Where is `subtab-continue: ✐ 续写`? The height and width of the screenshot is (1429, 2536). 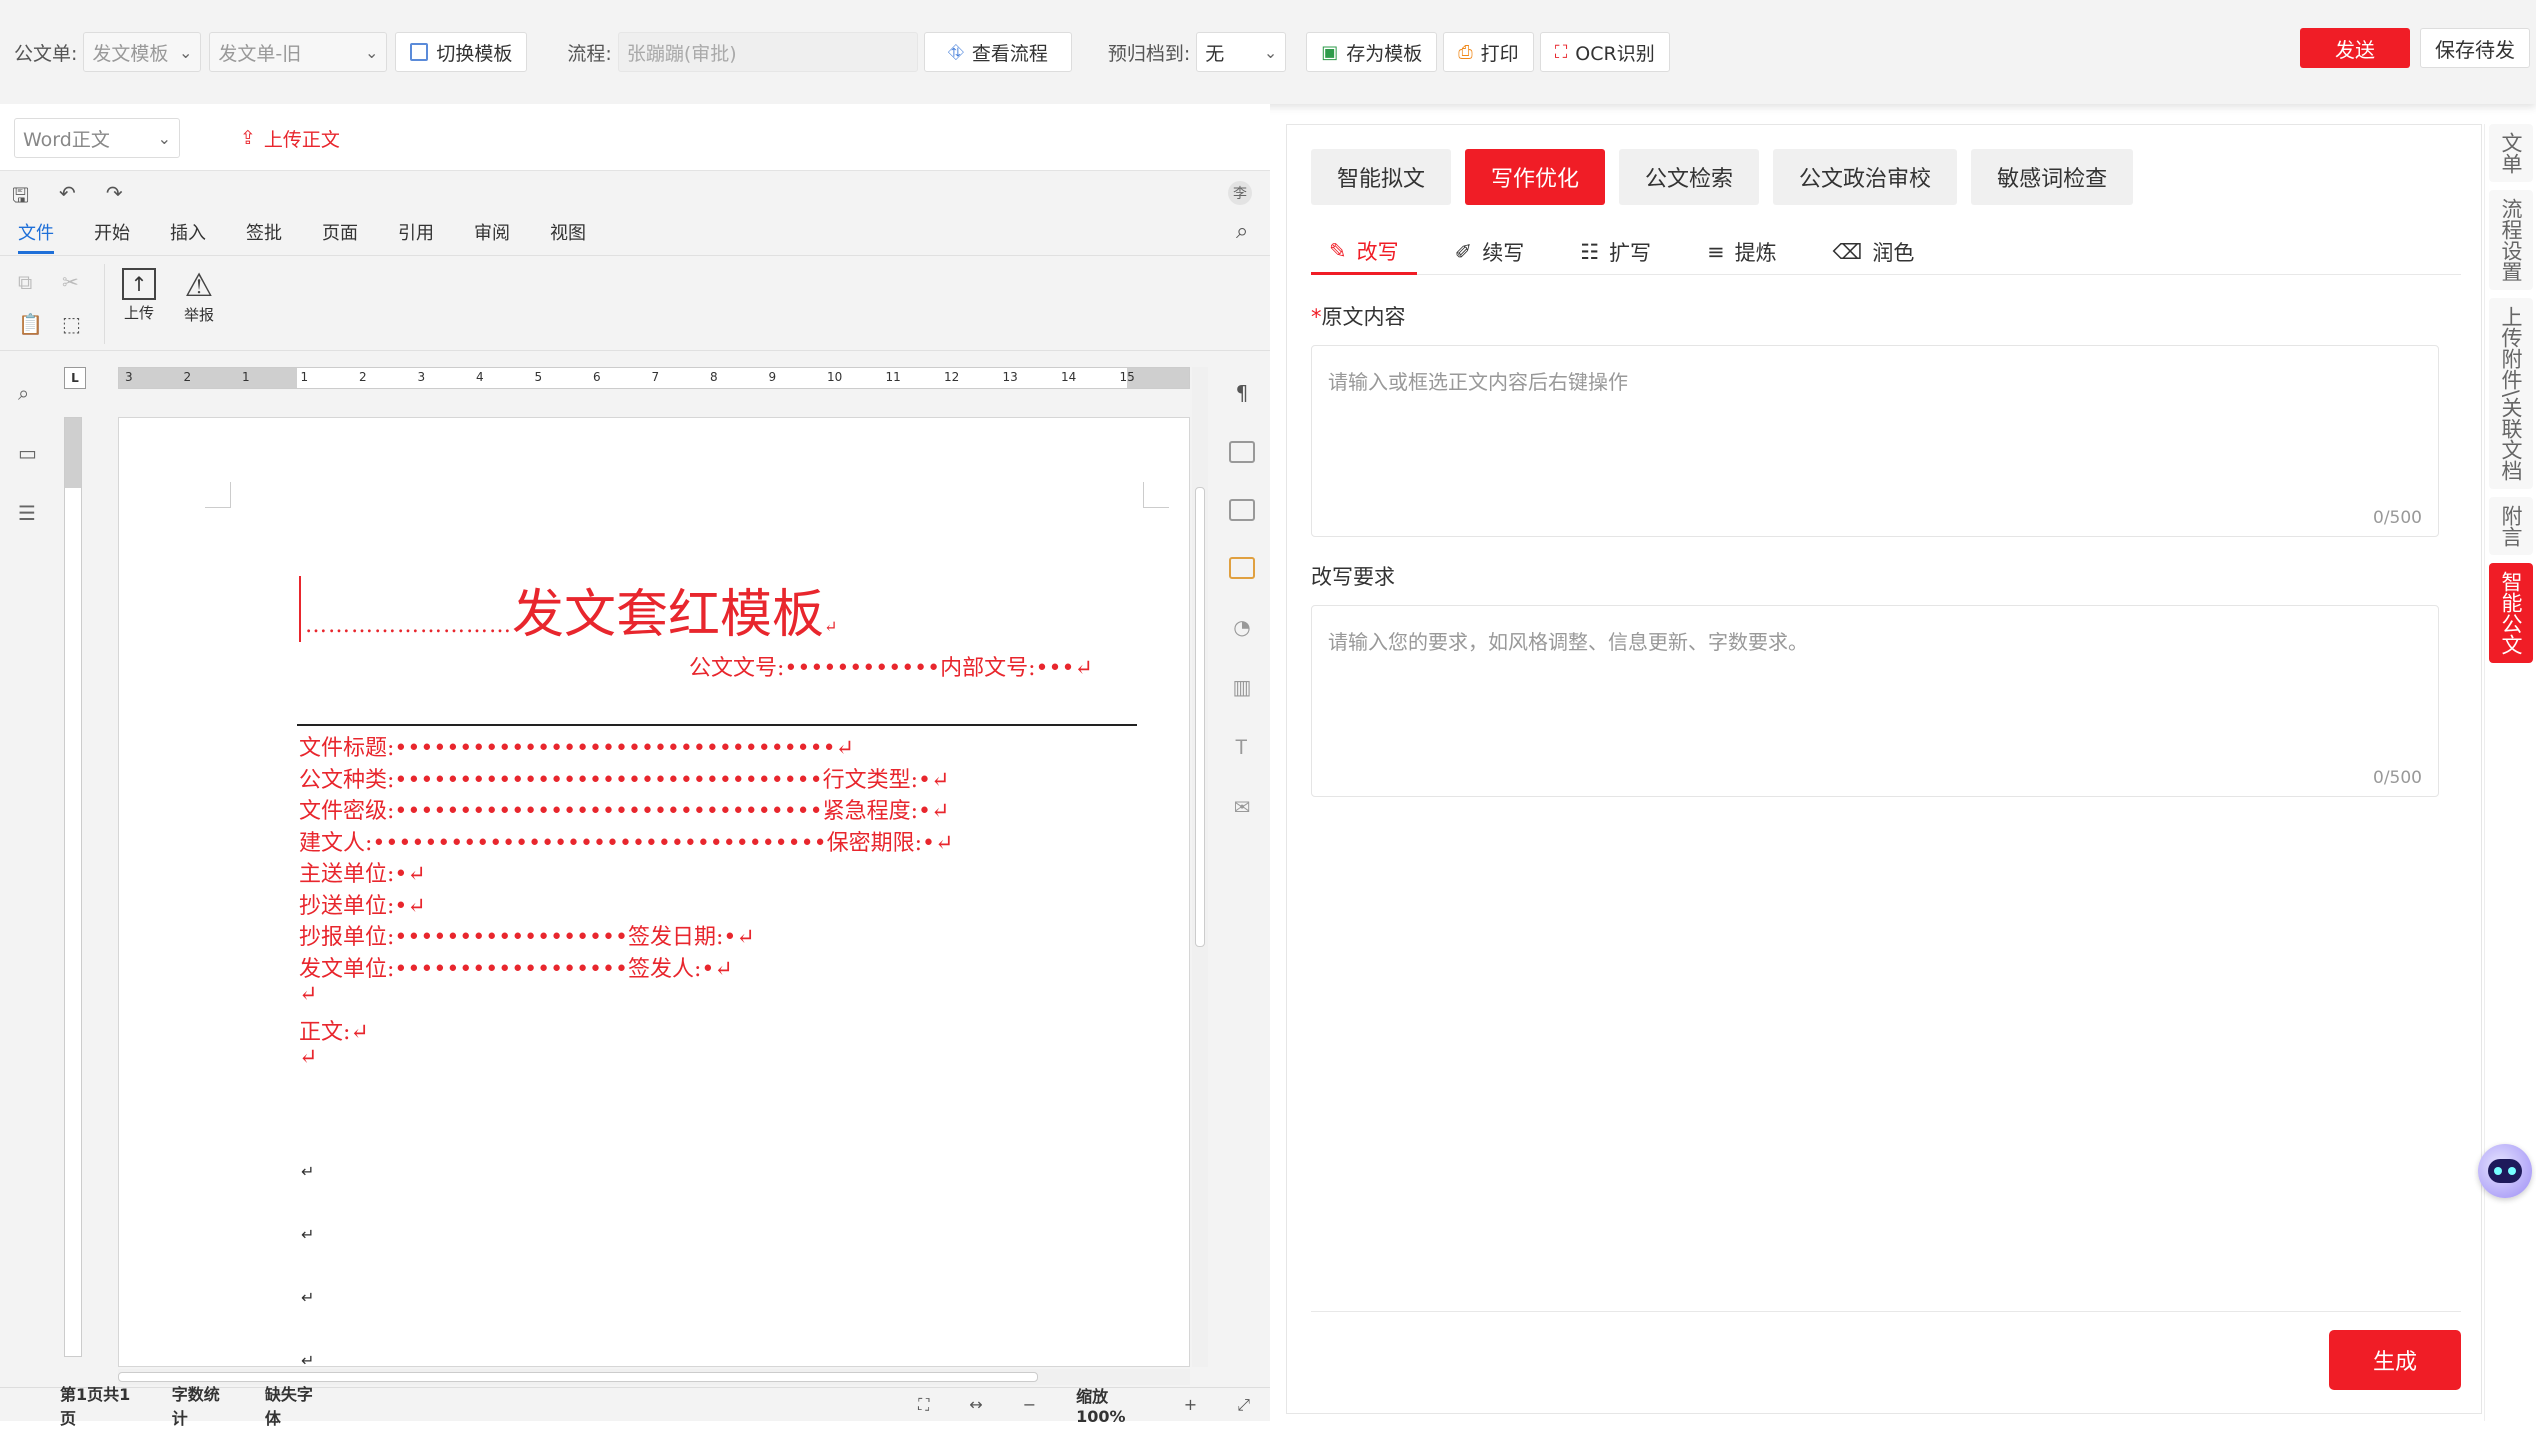 subtab-continue: ✐ 续写 is located at coordinates (1490, 252).